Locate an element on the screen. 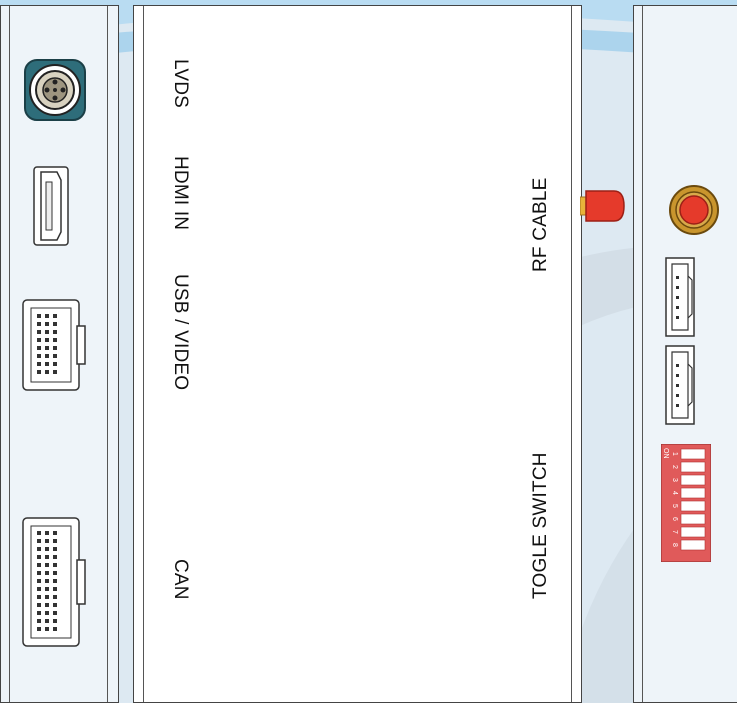  right-connector-panel: ON 1 2 3 4 5 6 7 8 is located at coordinates (685, 354).